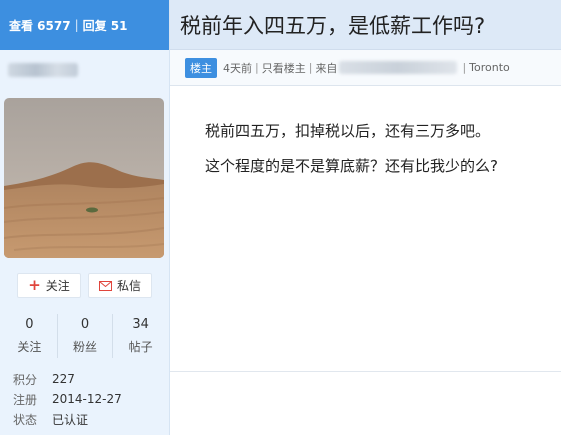 The image size is (561, 435). What do you see at coordinates (25, 379) in the screenshot?
I see `info-key: 积分` at bounding box center [25, 379].